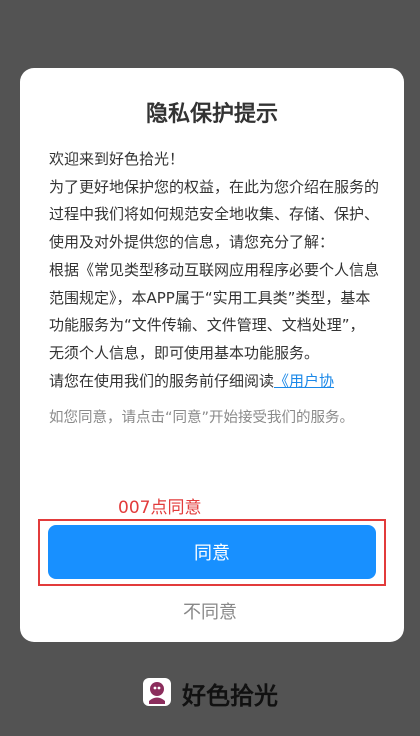 The image size is (420, 736). Describe the element at coordinates (212, 552) in the screenshot. I see `annotation-highlight-box` at that location.